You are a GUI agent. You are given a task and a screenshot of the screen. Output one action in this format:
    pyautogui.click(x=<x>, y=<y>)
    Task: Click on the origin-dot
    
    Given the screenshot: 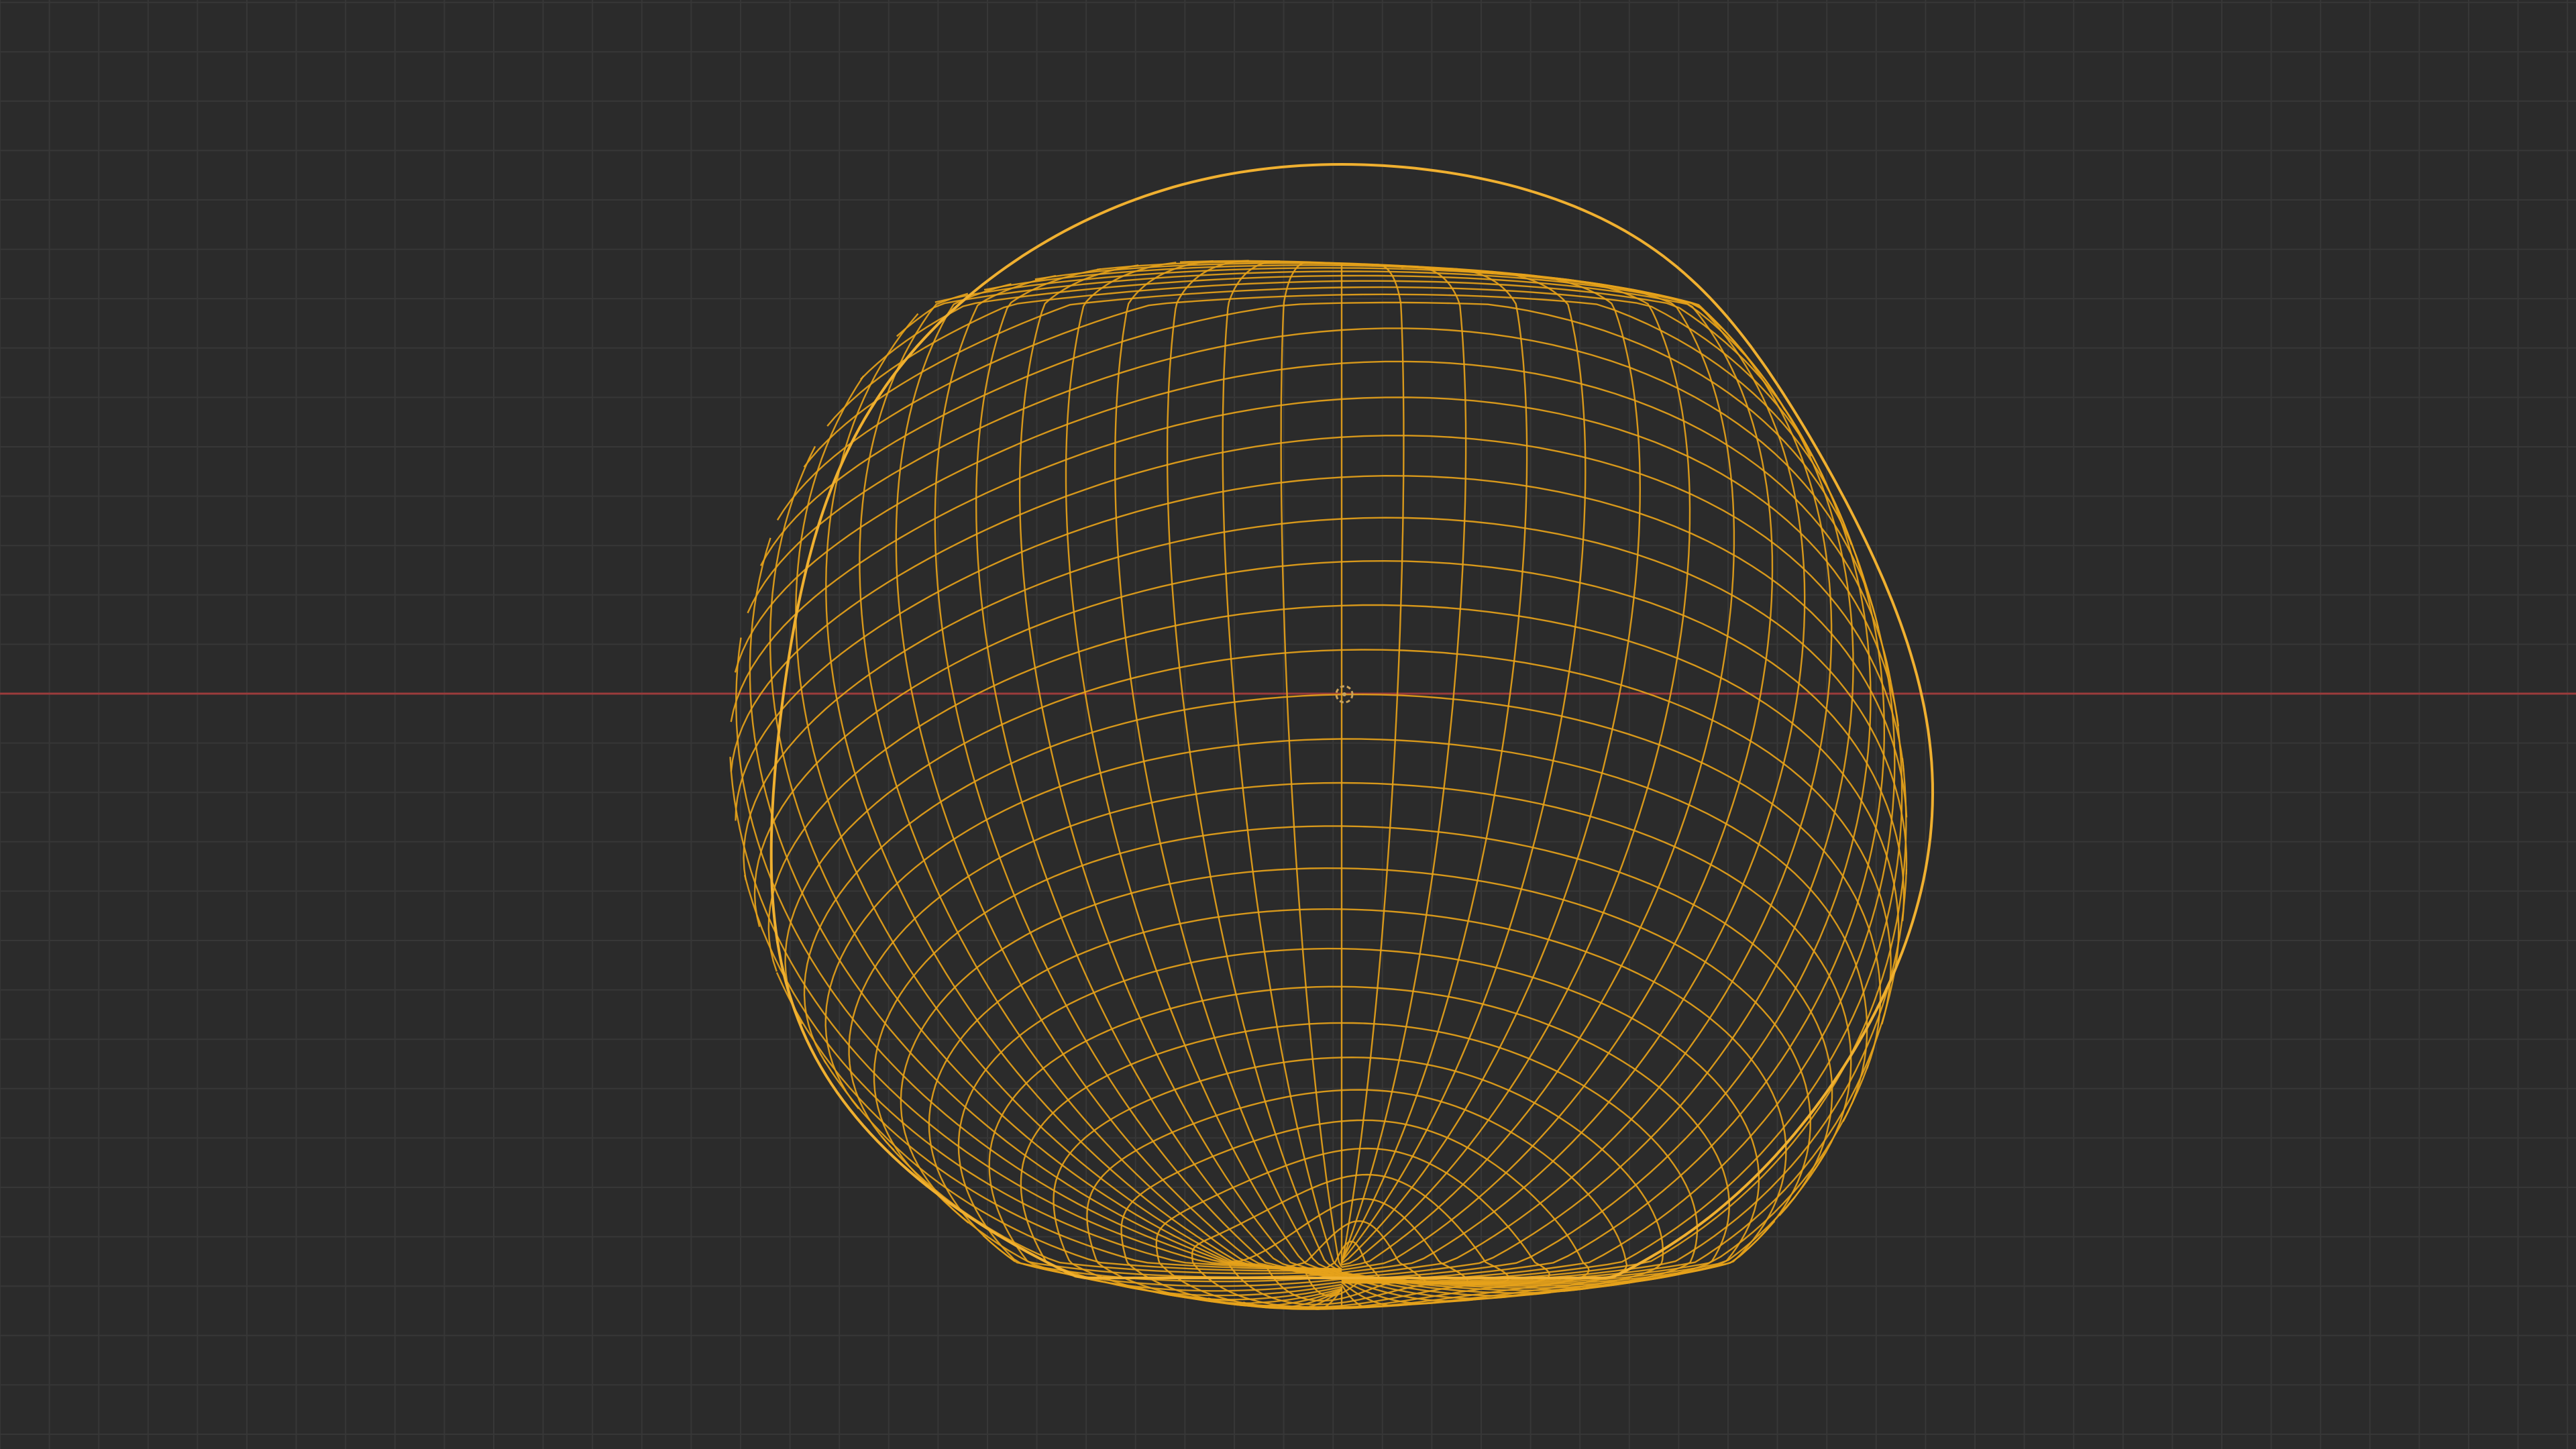 What is the action you would take?
    pyautogui.click(x=1344, y=694)
    